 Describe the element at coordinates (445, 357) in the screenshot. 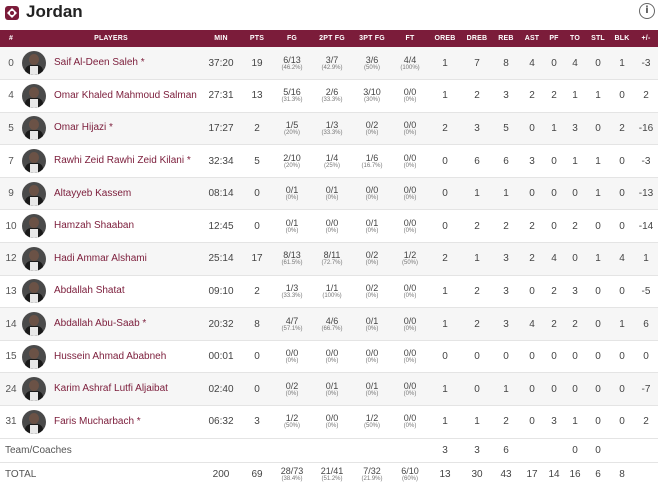

I see `oreb: 0` at that location.